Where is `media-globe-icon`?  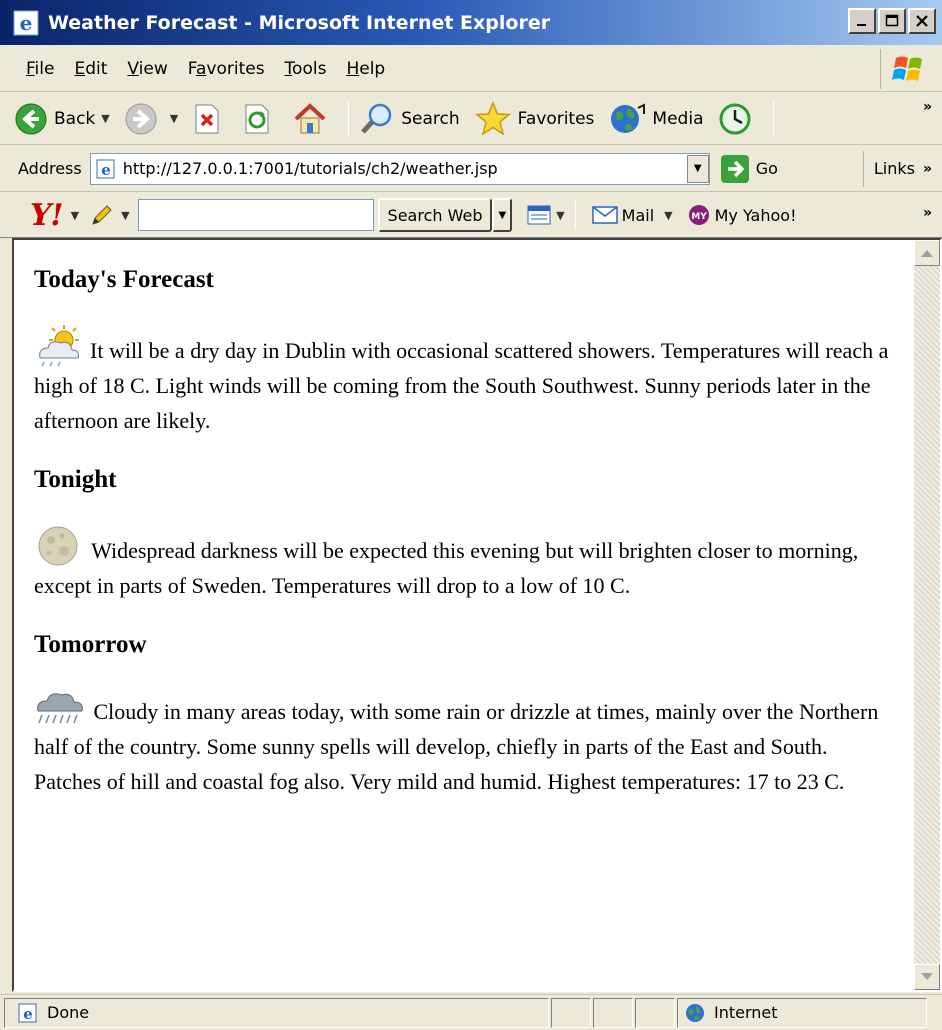
media-globe-icon is located at coordinates (628, 117).